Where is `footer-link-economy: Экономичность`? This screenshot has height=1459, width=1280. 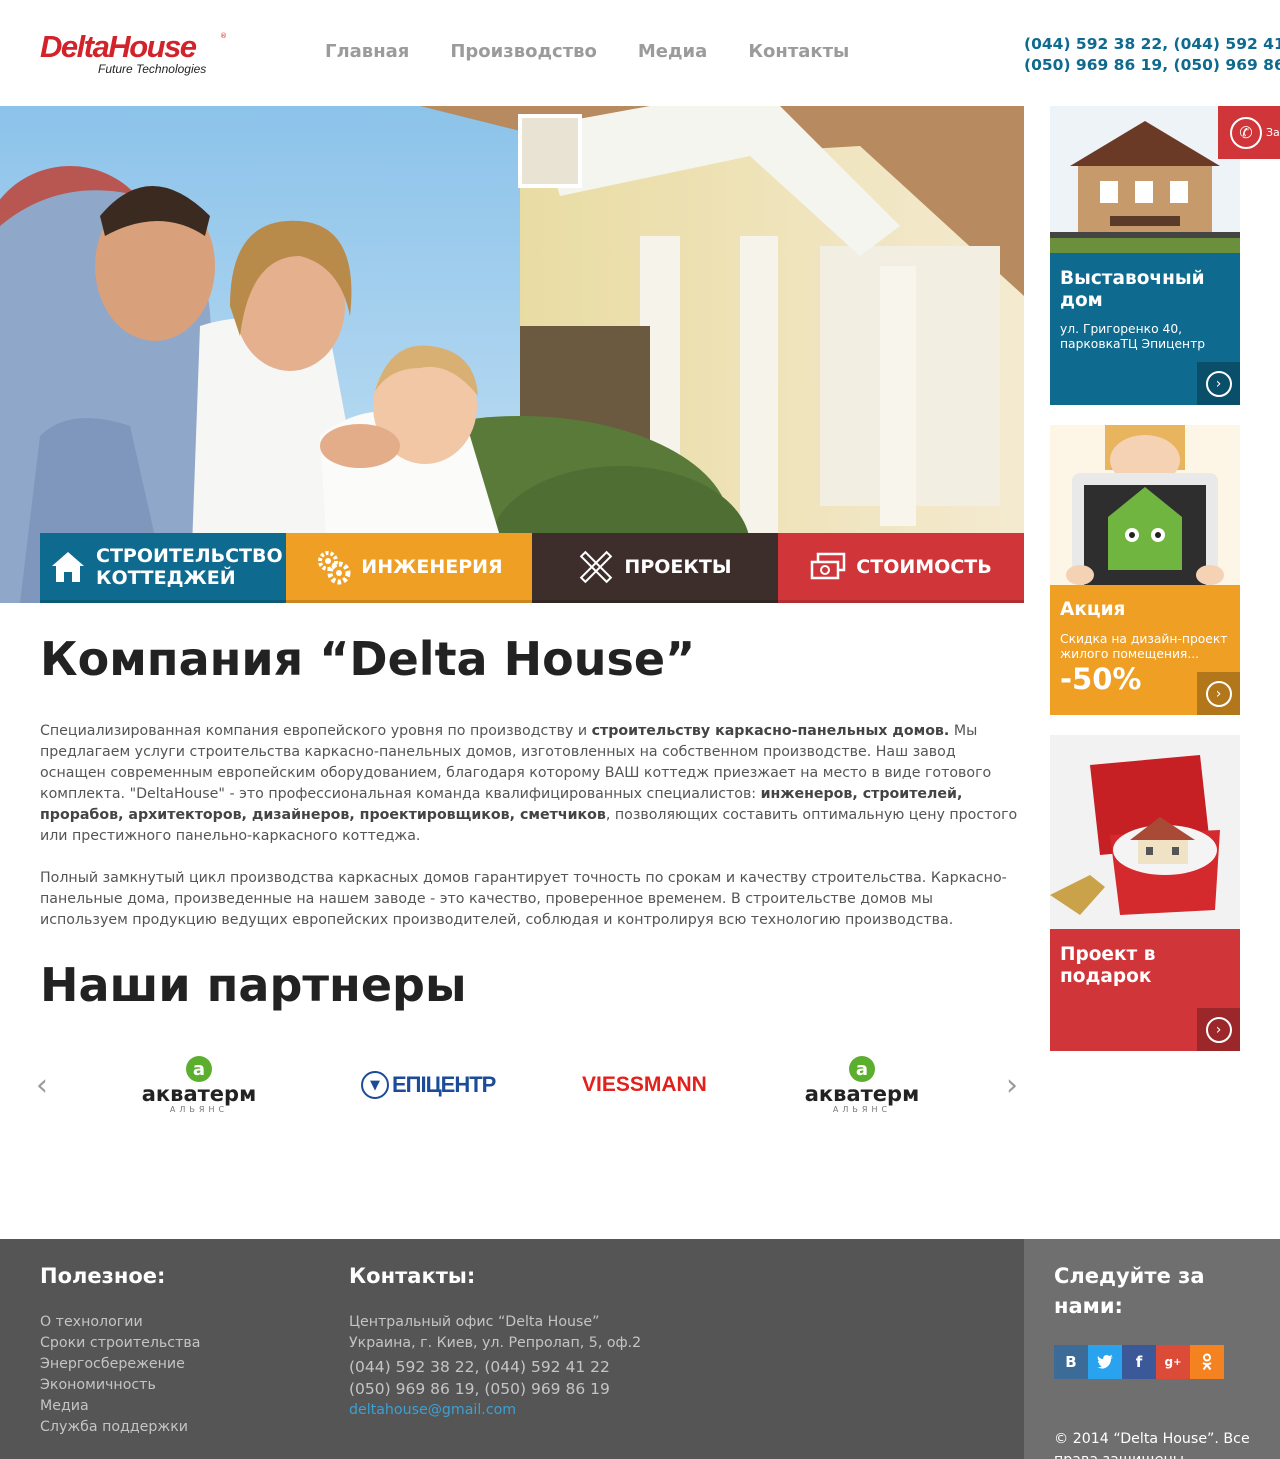 footer-link-economy: Экономичность is located at coordinates (120, 1385).